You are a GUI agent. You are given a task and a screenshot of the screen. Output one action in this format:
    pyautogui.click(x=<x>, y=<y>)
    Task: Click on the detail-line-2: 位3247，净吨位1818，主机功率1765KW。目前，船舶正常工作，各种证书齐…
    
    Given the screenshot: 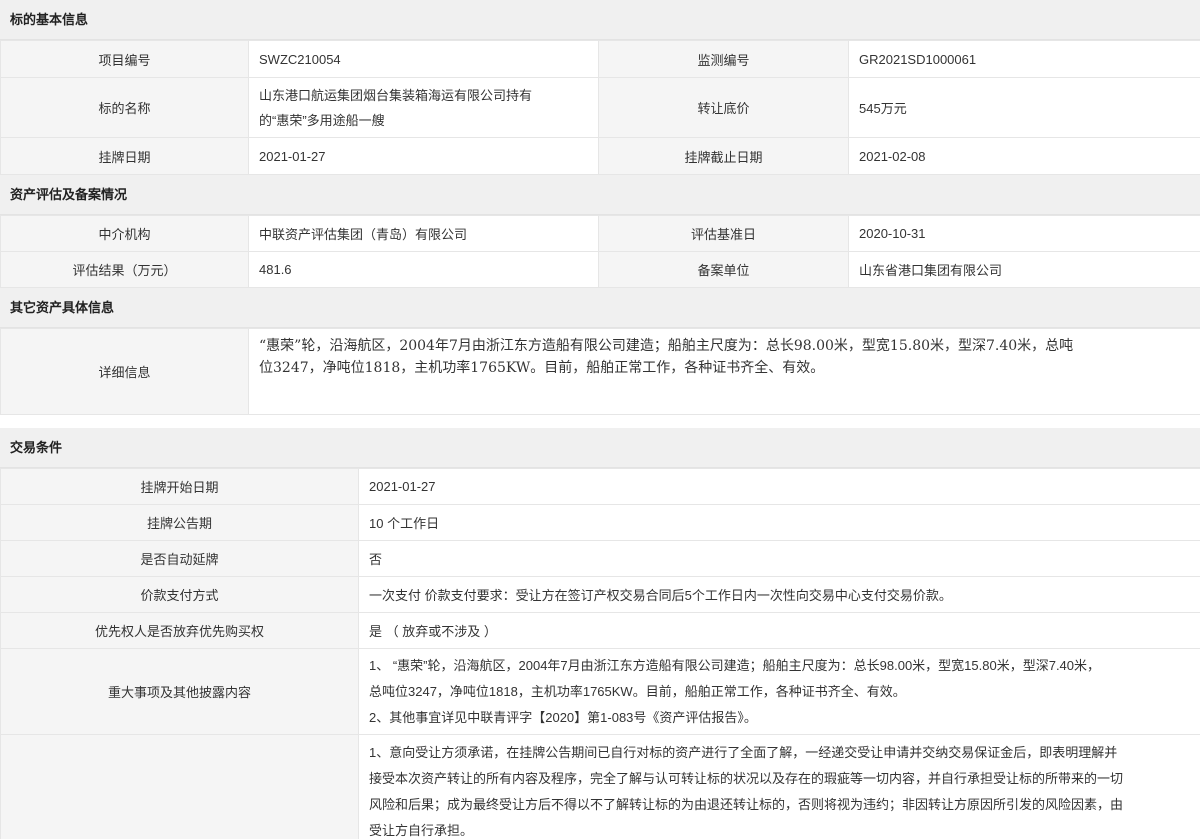 What is the action you would take?
    pyautogui.click(x=542, y=368)
    